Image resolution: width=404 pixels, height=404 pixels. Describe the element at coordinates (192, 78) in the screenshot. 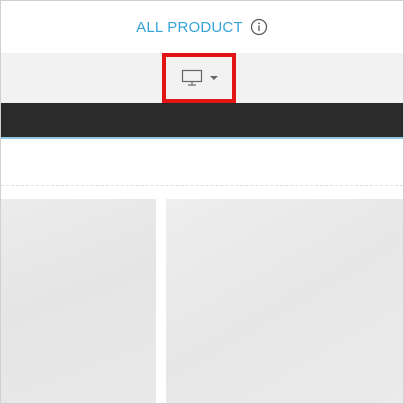

I see `desktop-monitor-icon` at that location.